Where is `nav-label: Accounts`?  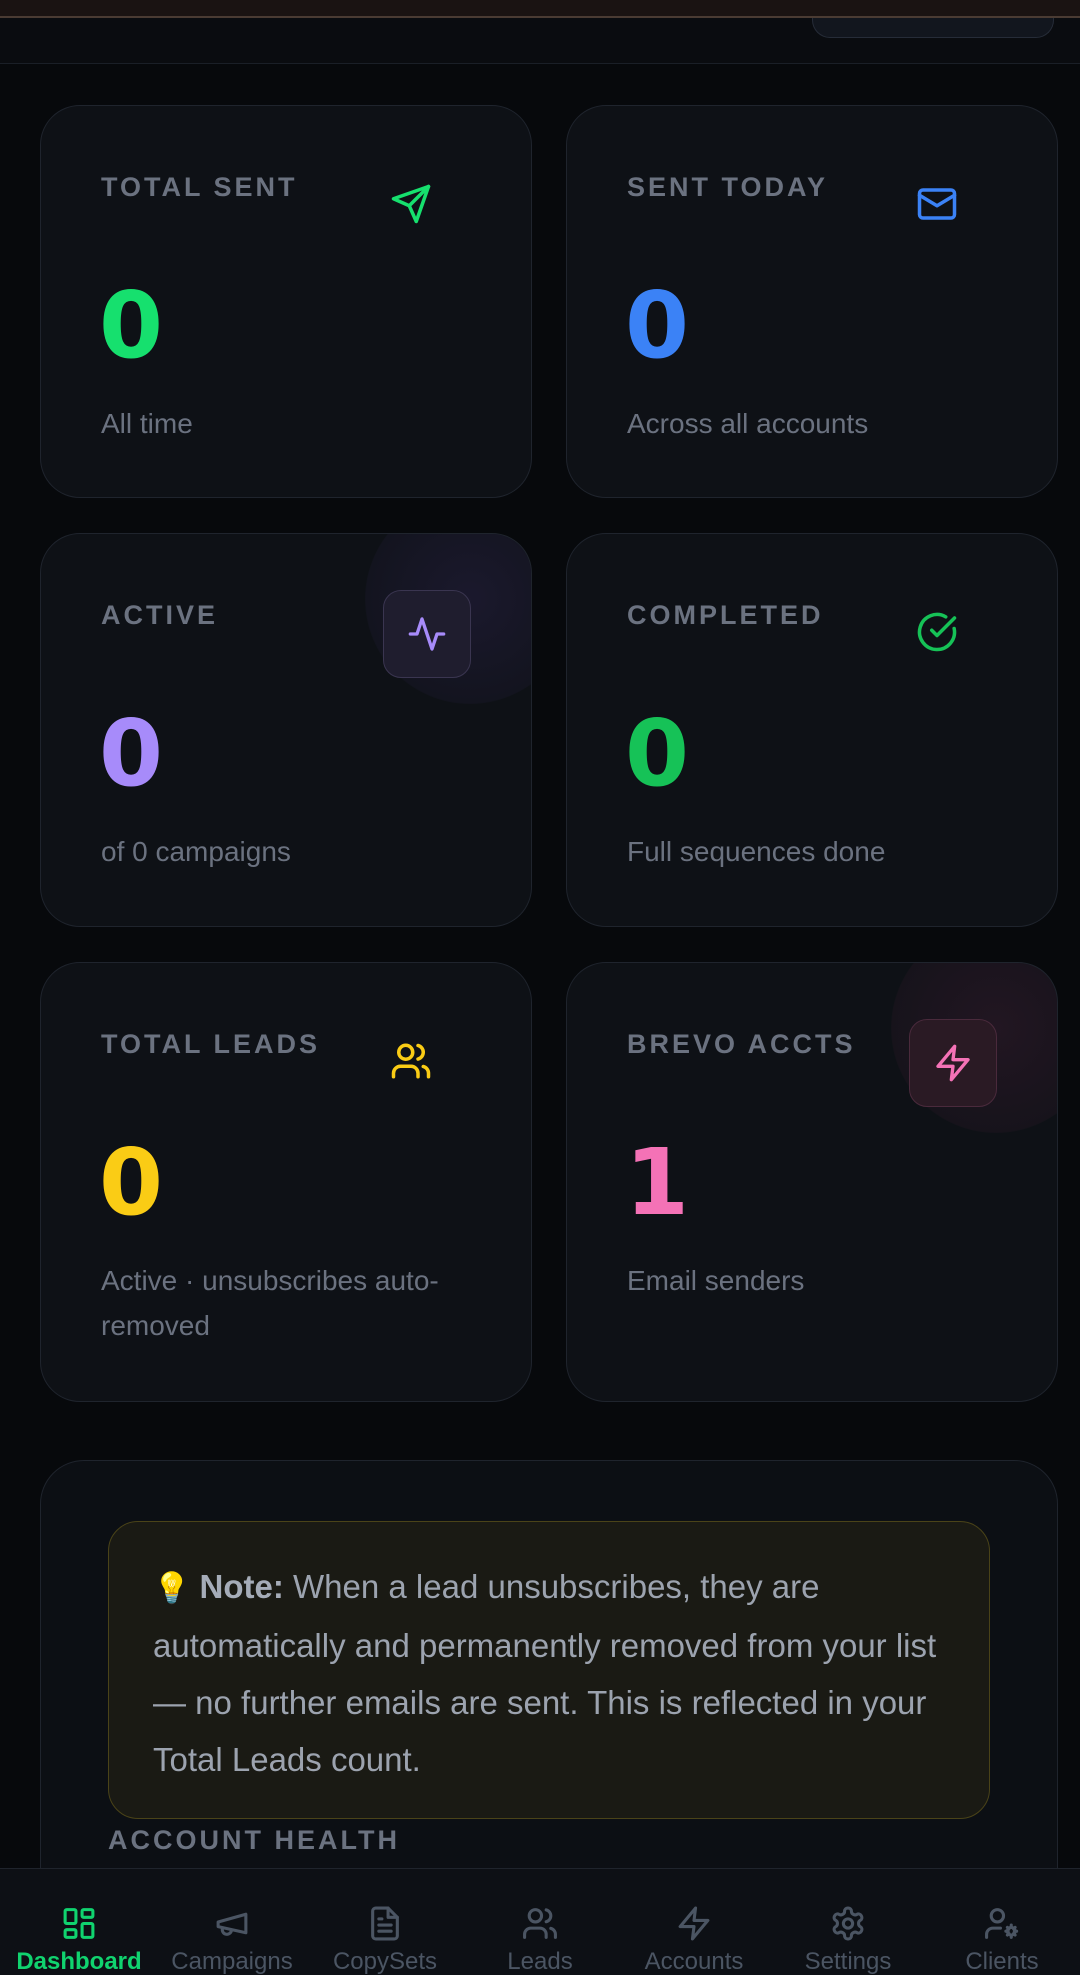 nav-label: Accounts is located at coordinates (694, 1961).